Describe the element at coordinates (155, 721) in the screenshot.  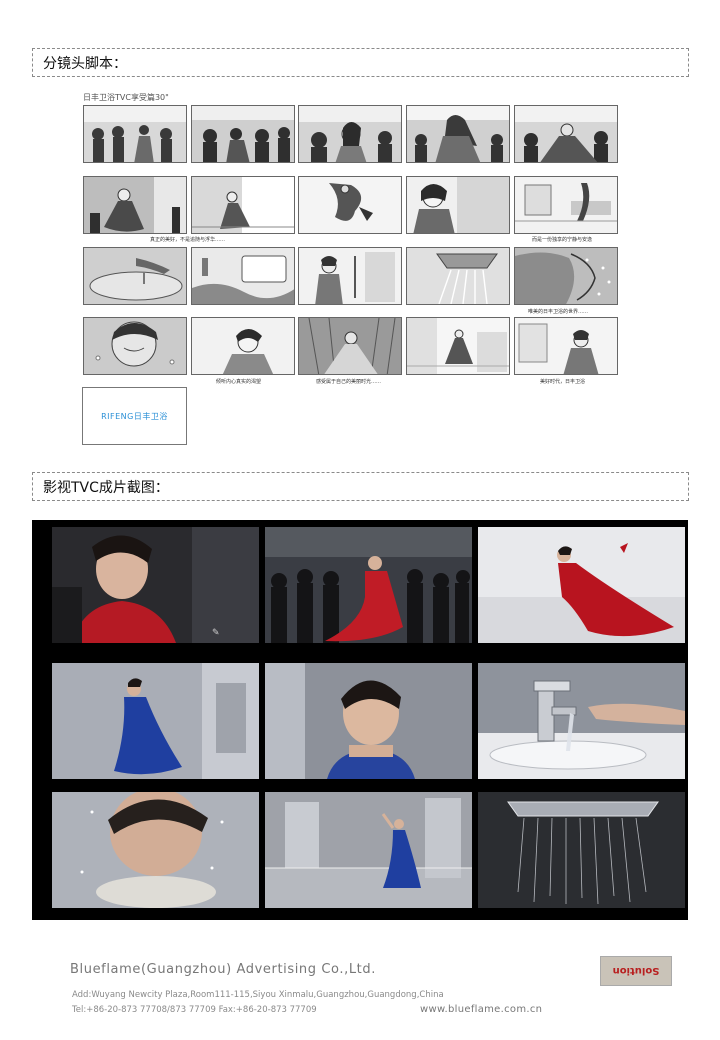
I see `tvc-still-blue-dress-walking` at that location.